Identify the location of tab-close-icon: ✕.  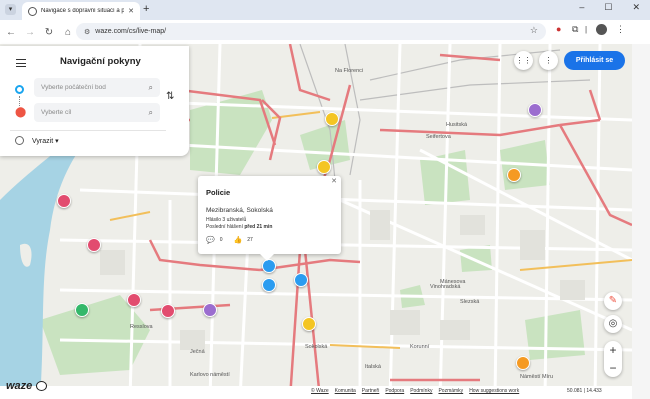
(131, 11).